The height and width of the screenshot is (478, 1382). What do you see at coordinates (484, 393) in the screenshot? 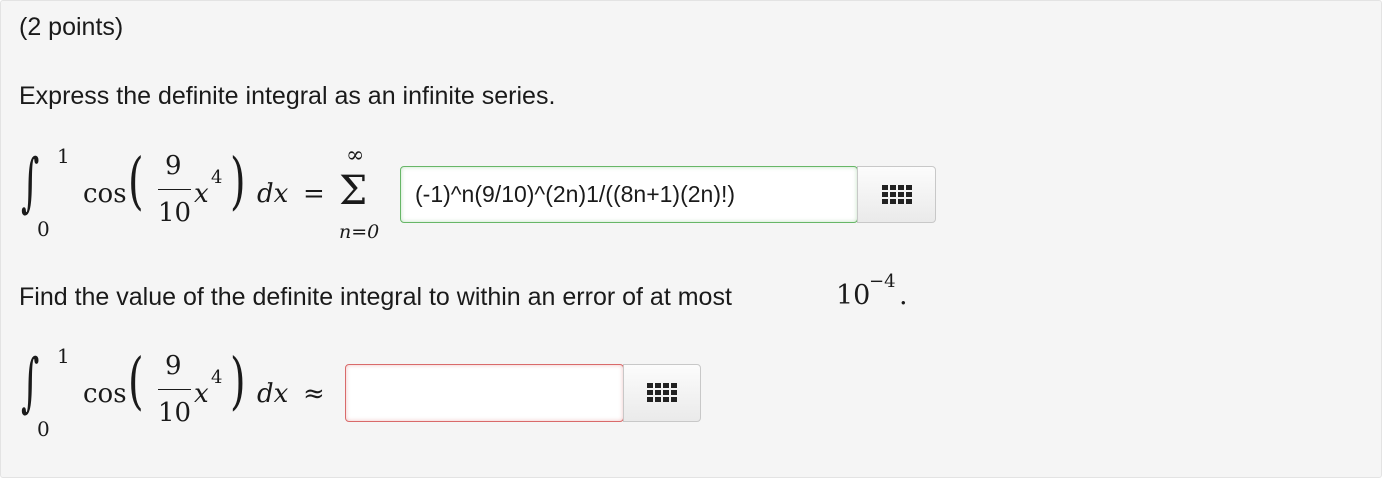
I see `value-answer-input` at bounding box center [484, 393].